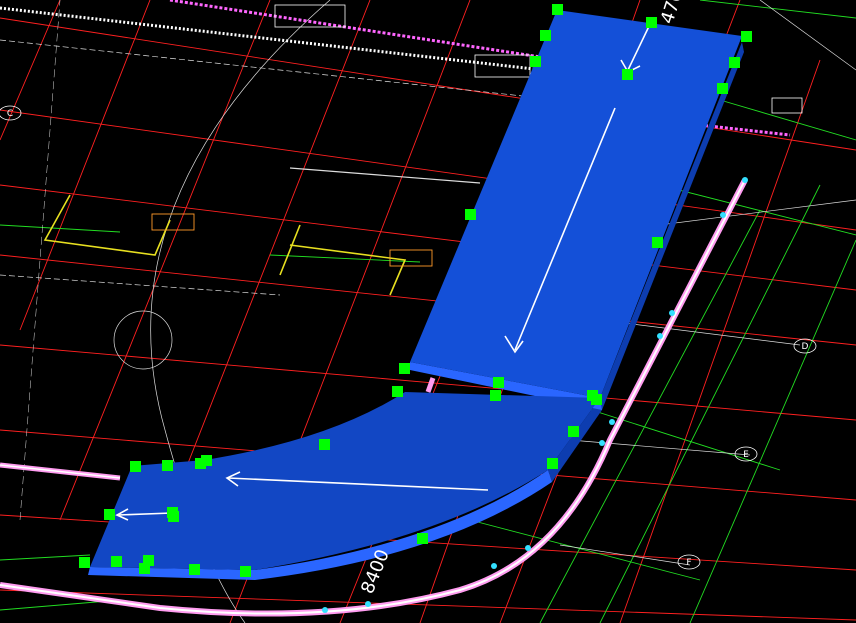  Describe the element at coordinates (674, 13) in the screenshot. I see `dimension-top: 4700` at that location.